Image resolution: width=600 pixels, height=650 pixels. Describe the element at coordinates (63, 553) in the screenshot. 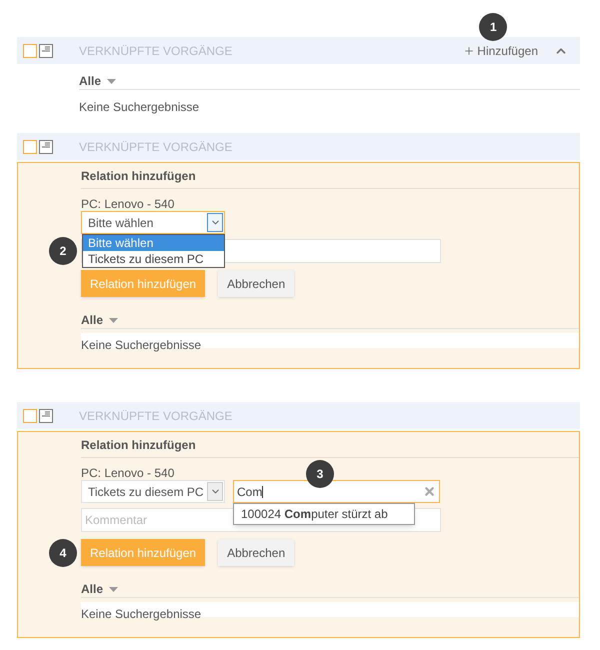

I see `step-badge: 4` at that location.